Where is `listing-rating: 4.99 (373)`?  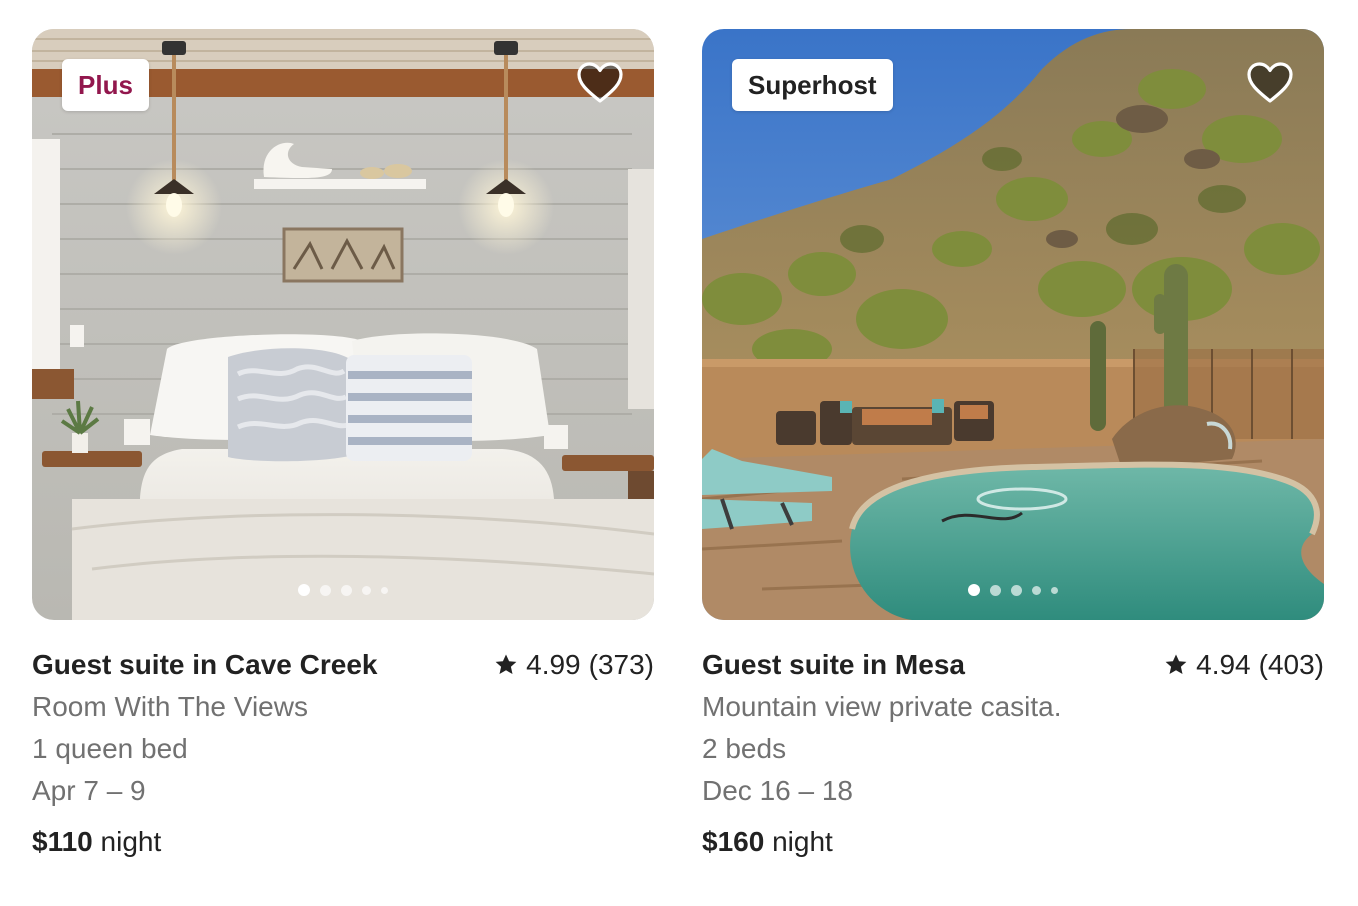
listing-rating: 4.99 (373) is located at coordinates (574, 665).